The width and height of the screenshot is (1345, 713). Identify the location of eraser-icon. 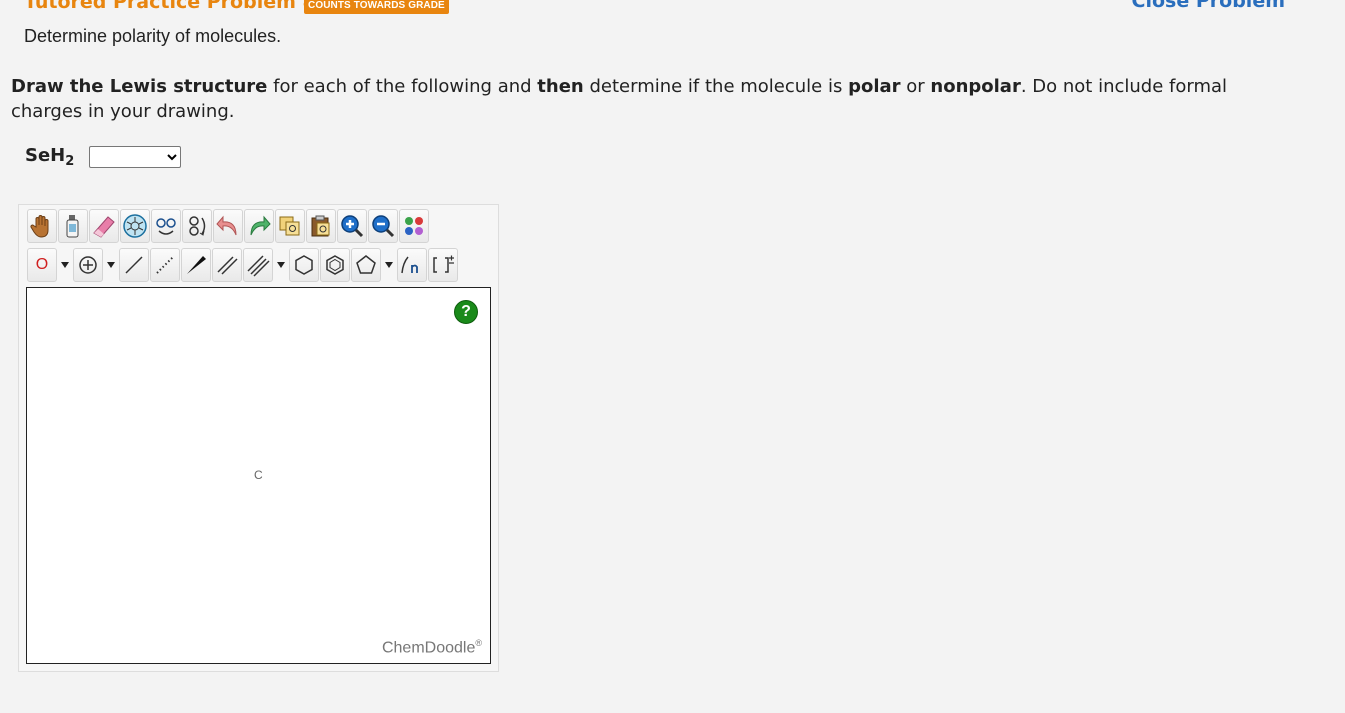
(104, 227).